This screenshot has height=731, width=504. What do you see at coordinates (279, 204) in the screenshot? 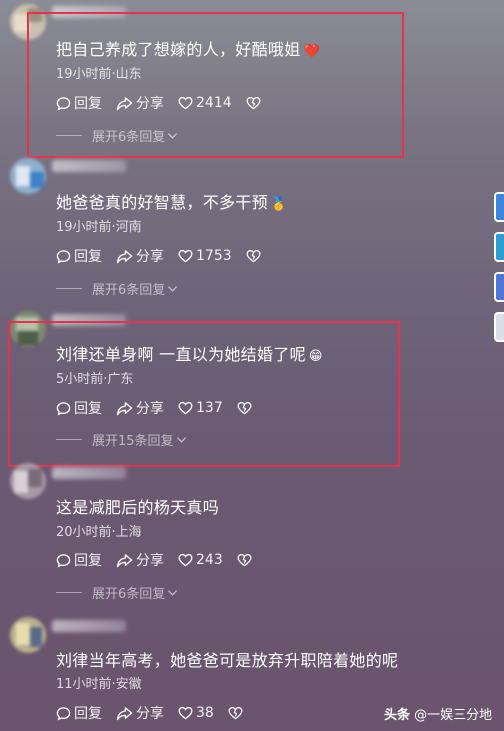
I see `medal-emoji-icon: 🥇` at bounding box center [279, 204].